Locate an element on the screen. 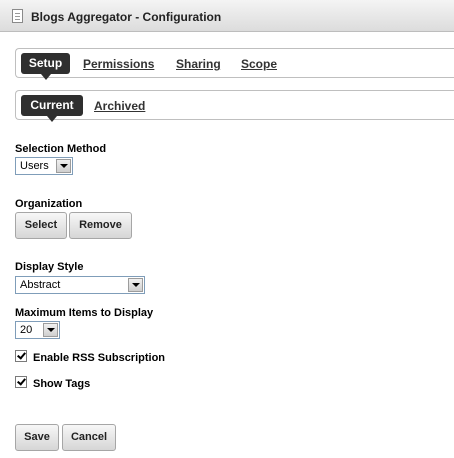 The width and height of the screenshot is (454, 458). tab-scope: Scope is located at coordinates (259, 64).